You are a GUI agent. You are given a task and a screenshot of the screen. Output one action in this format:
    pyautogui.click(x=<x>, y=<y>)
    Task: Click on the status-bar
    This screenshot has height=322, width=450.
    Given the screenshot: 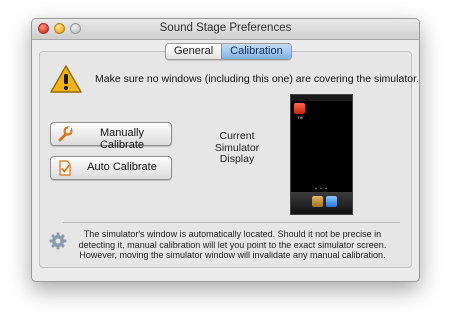 What is the action you would take?
    pyautogui.click(x=321, y=98)
    